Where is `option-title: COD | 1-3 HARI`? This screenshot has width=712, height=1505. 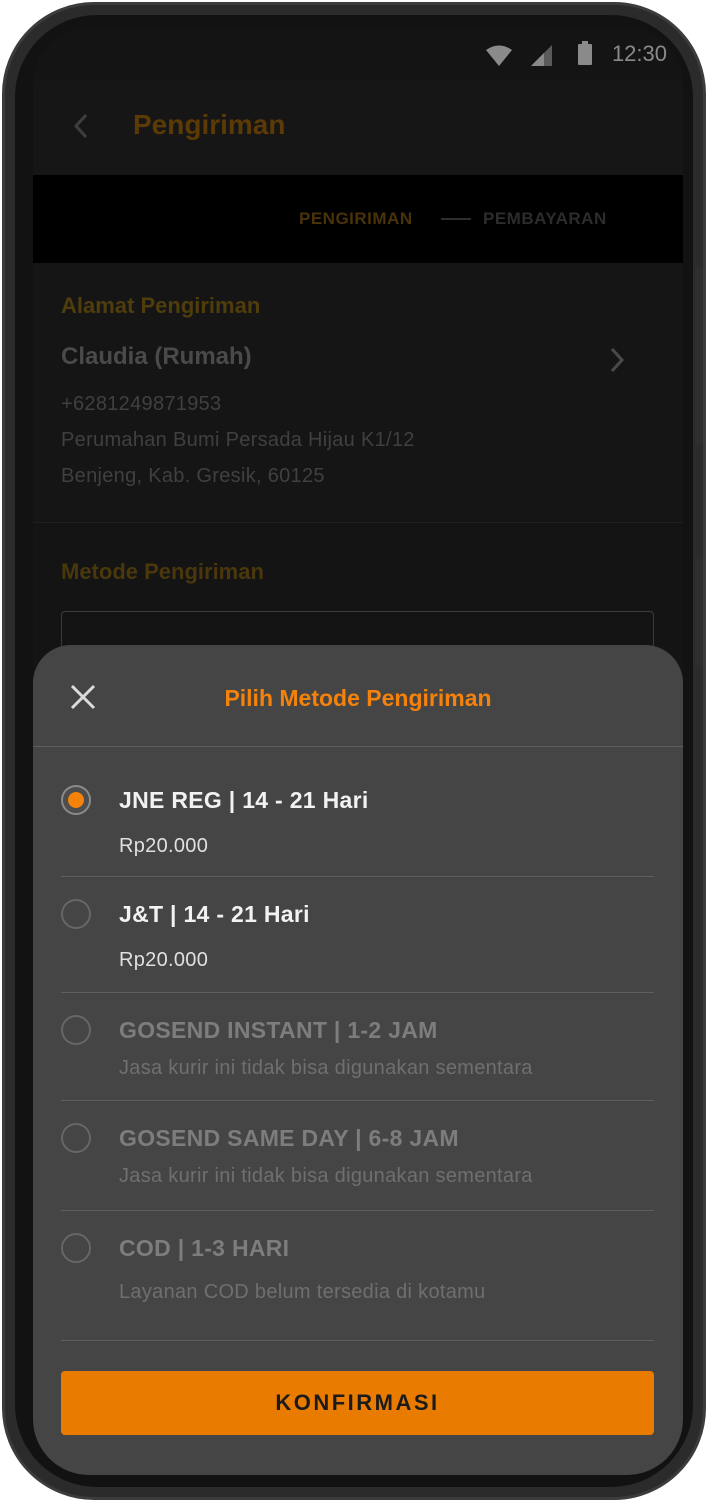 option-title: COD | 1-3 HARI is located at coordinates (204, 1248).